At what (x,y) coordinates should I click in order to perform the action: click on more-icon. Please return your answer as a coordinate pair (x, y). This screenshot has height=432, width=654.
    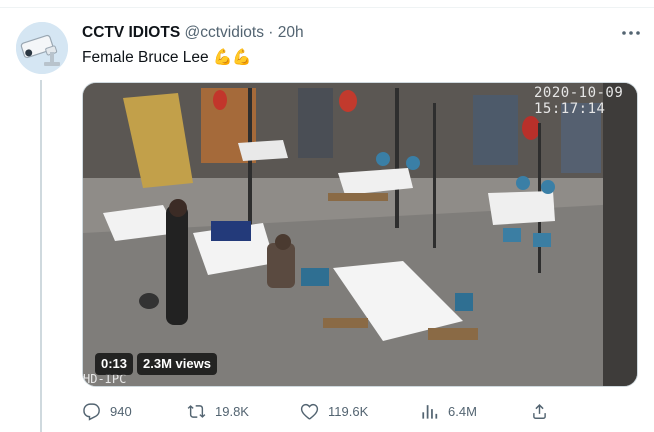
    Looking at the image, I should click on (631, 33).